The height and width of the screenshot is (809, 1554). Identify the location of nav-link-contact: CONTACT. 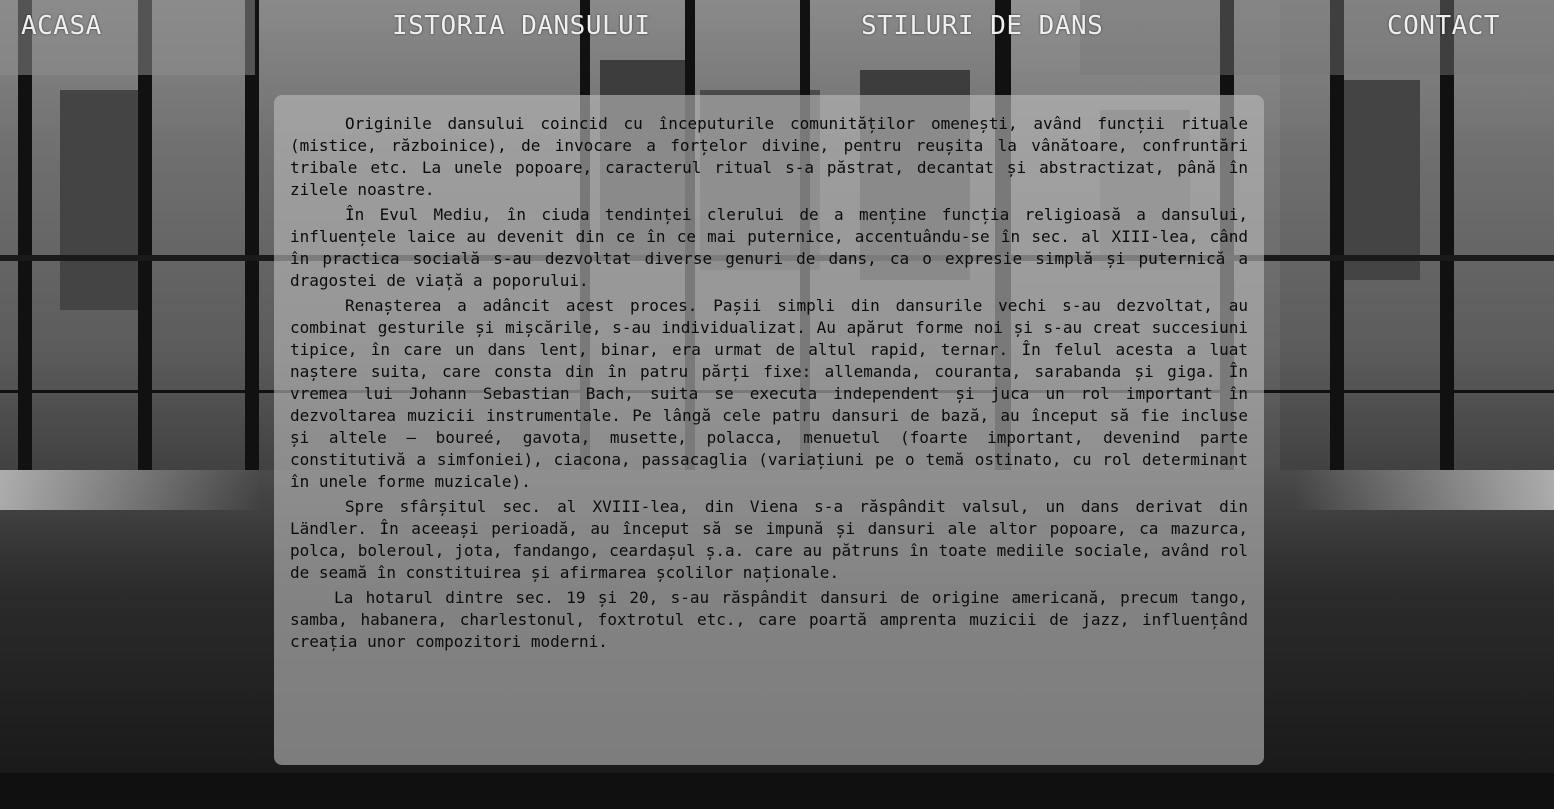
(1443, 37).